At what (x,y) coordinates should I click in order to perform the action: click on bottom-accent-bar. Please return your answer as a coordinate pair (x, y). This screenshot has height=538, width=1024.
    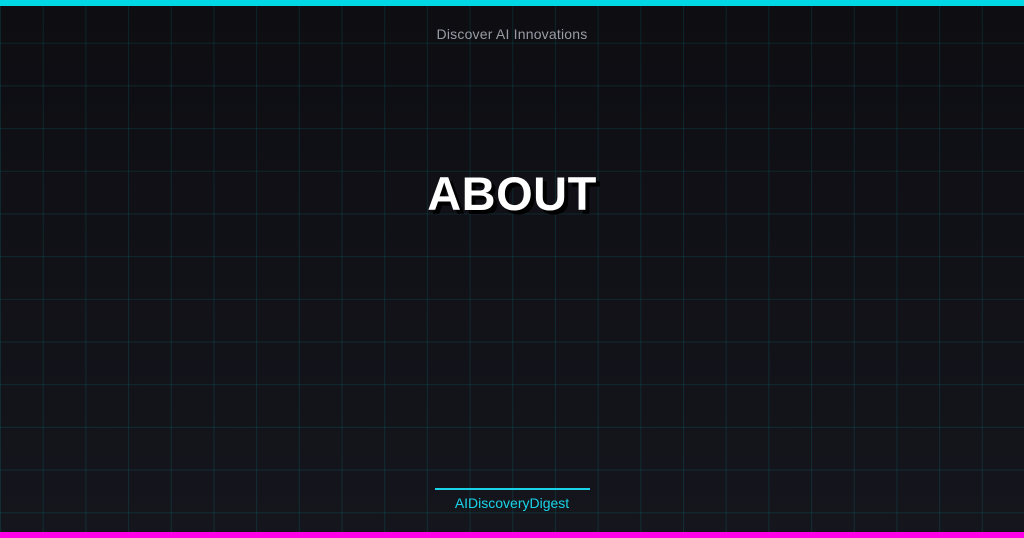
    Looking at the image, I should click on (512, 535).